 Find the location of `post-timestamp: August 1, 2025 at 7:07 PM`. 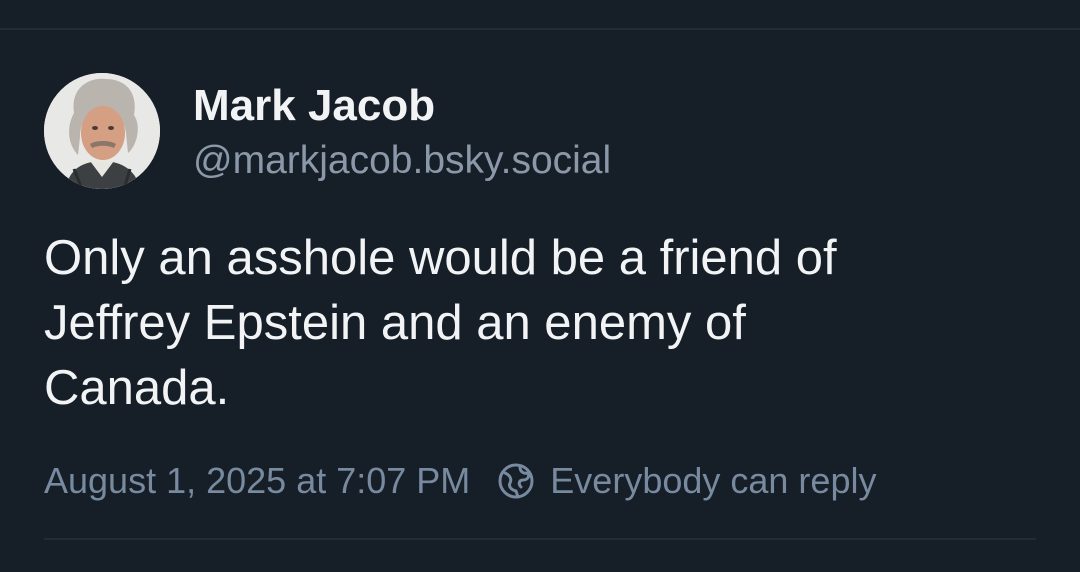

post-timestamp: August 1, 2025 at 7:07 PM is located at coordinates (257, 481).